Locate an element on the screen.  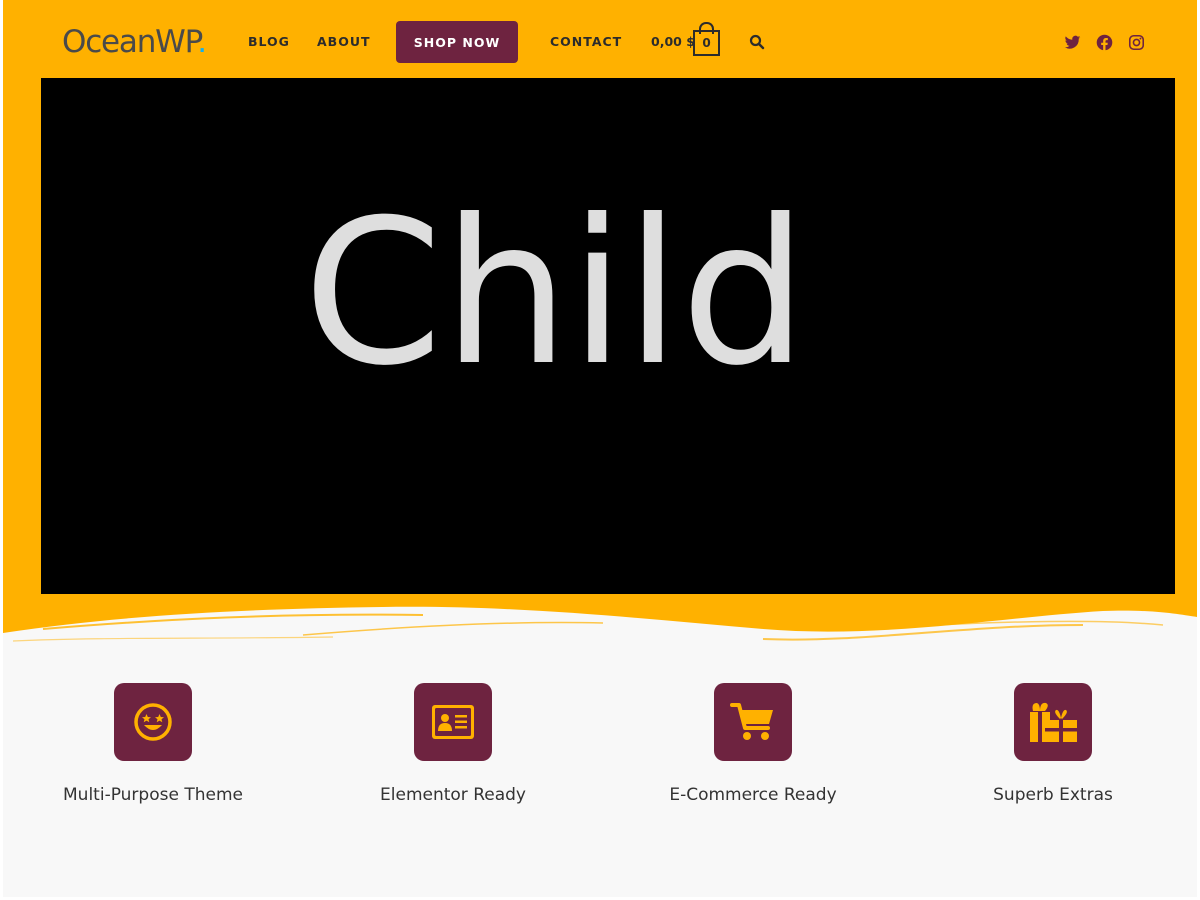
shop-now-button: SHOP NOW is located at coordinates (457, 42).